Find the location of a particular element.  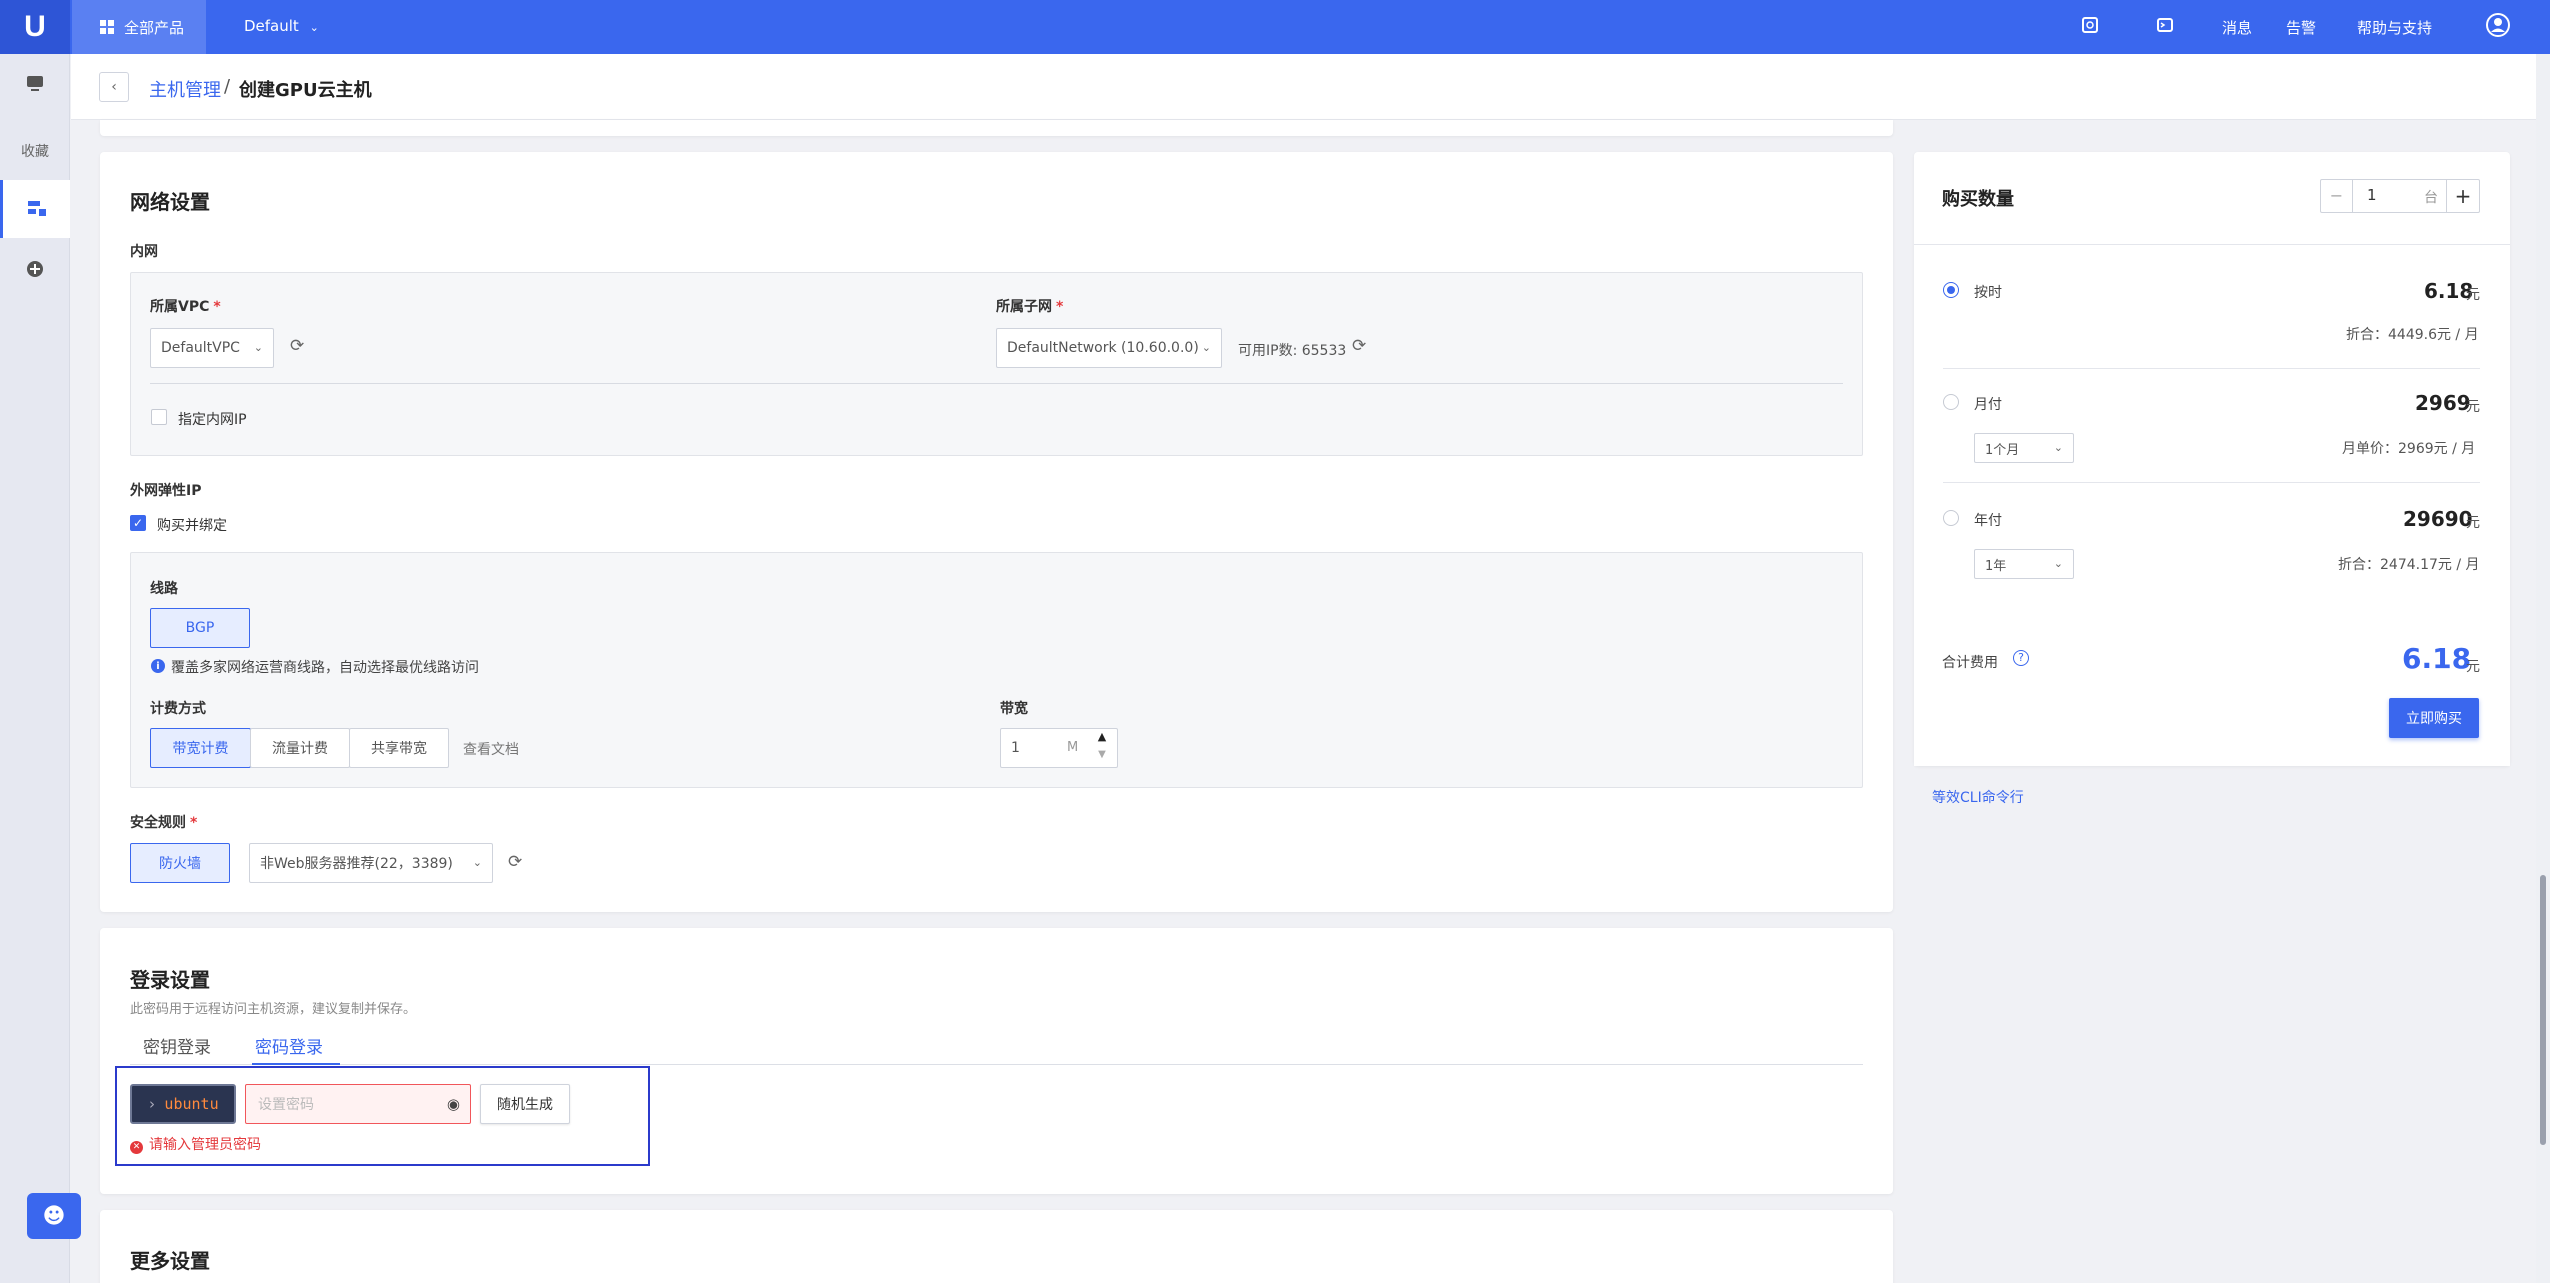

plan-hourly-unit: 元 is located at coordinates (2473, 295).